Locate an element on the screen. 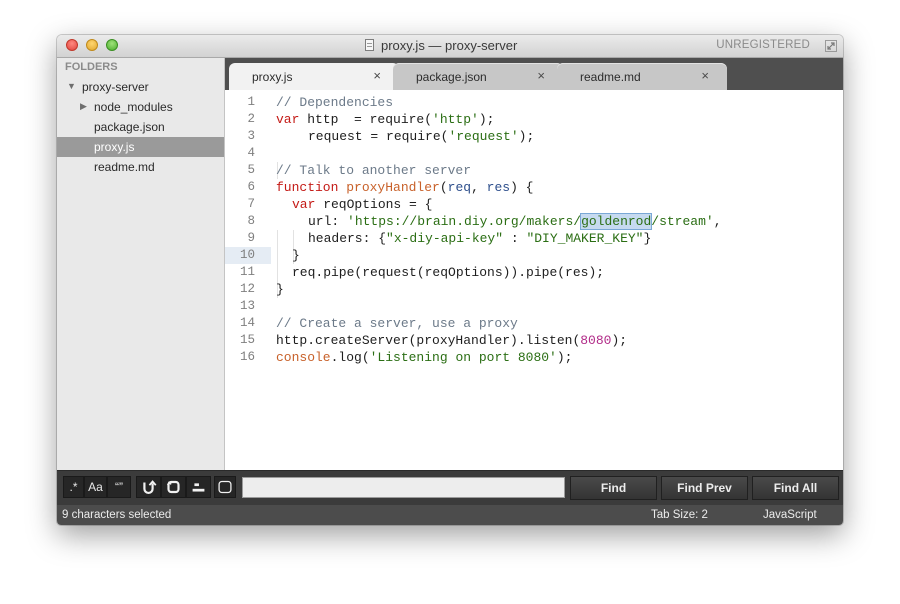  sidebar-item-label: package.json is located at coordinates (129, 127).